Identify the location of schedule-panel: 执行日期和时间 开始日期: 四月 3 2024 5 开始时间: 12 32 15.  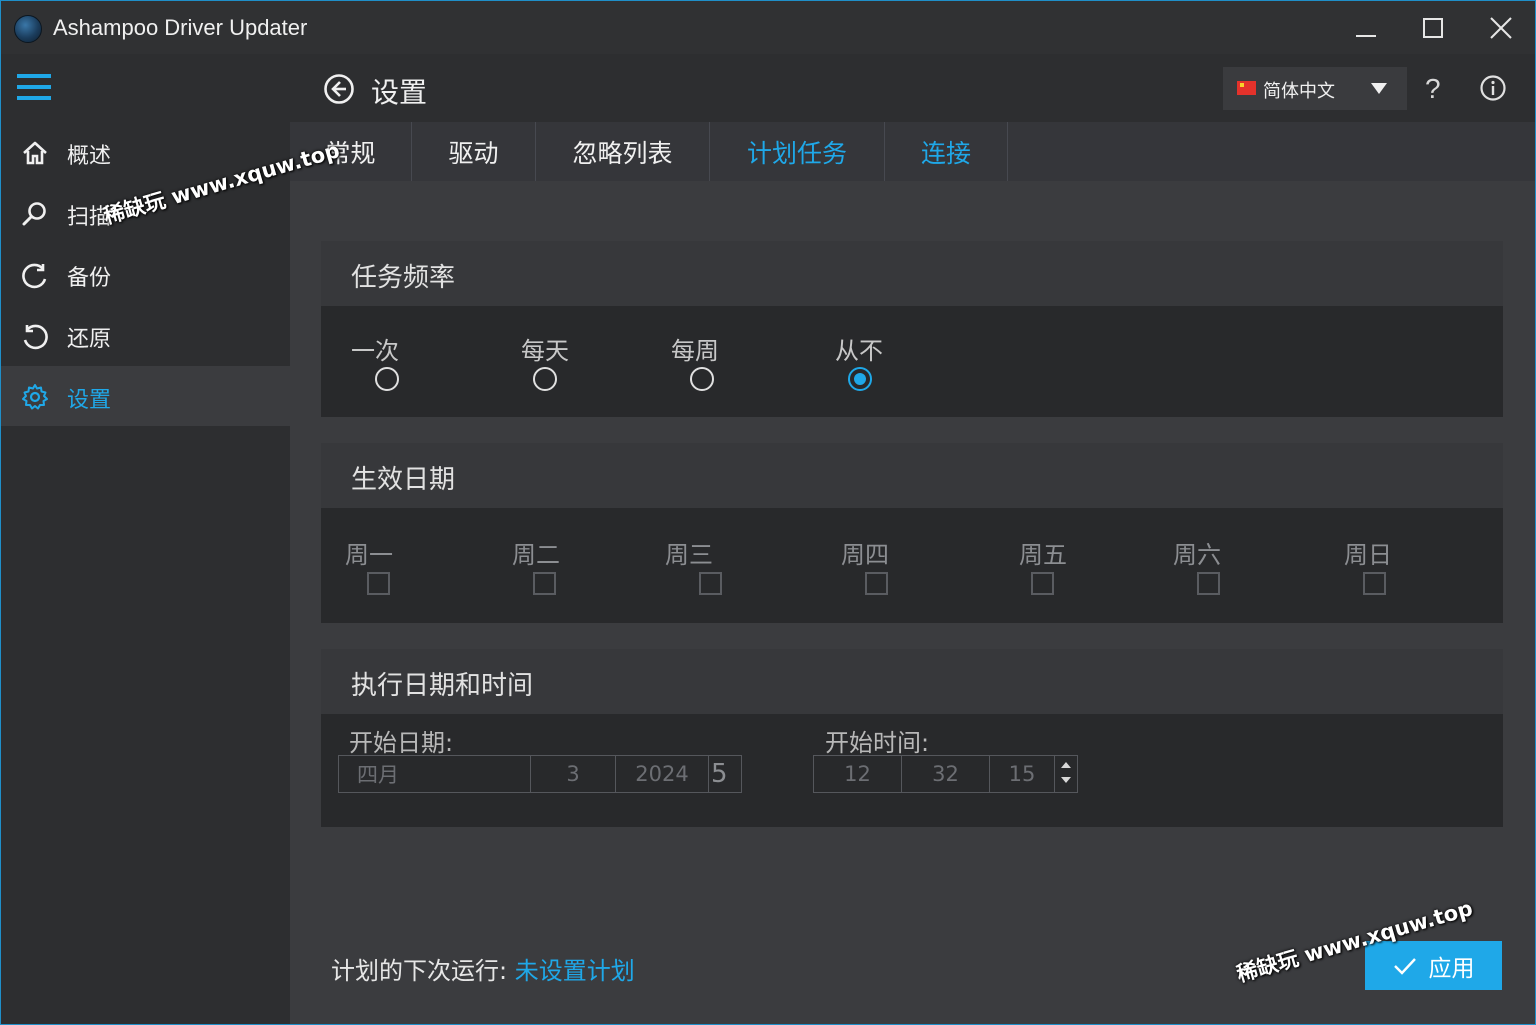
(912, 738).